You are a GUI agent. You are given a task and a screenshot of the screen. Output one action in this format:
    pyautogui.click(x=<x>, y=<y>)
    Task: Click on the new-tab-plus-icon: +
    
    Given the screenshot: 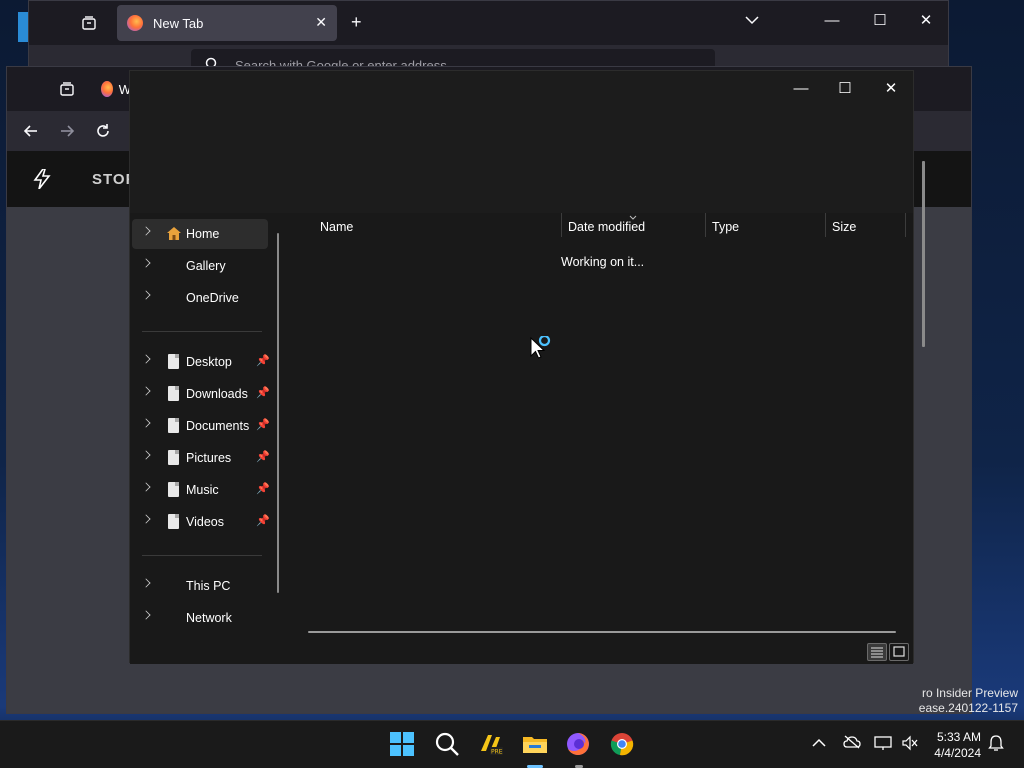 What is the action you would take?
    pyautogui.click(x=356, y=22)
    